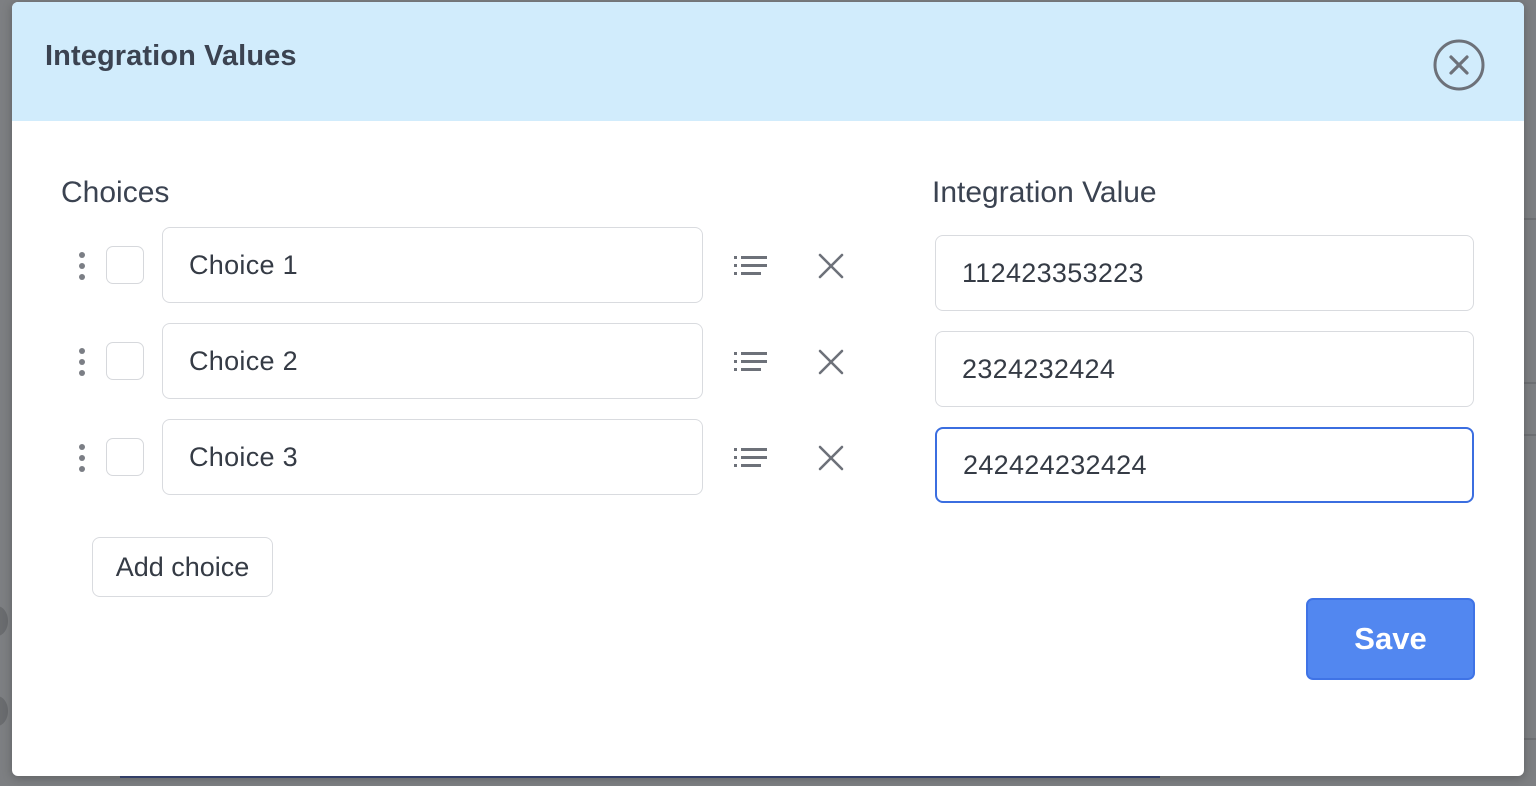 The height and width of the screenshot is (786, 1536). Describe the element at coordinates (1390, 639) in the screenshot. I see `save-button: Save` at that location.